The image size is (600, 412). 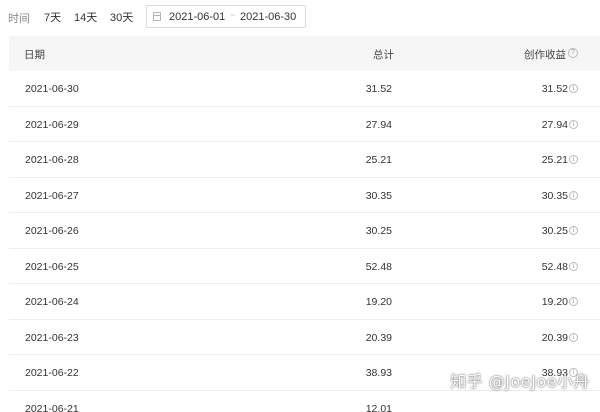 I want to click on date-range-picker: 2021-06-01 ~ 2021-06-30, so click(x=226, y=16).